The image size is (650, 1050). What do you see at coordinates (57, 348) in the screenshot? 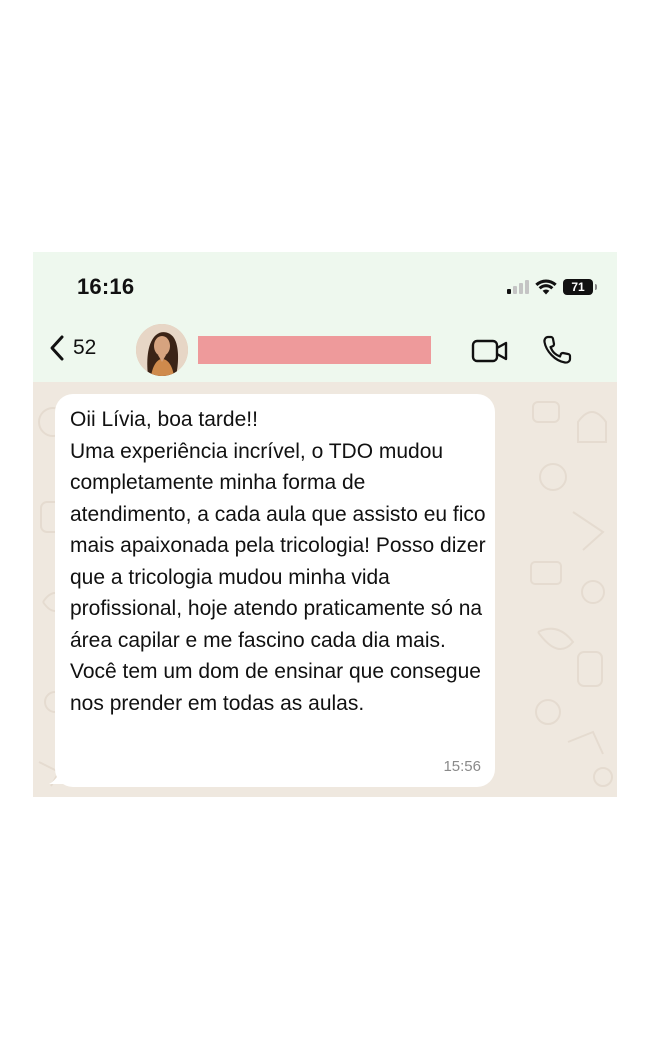
I see `chevron-left-icon` at bounding box center [57, 348].